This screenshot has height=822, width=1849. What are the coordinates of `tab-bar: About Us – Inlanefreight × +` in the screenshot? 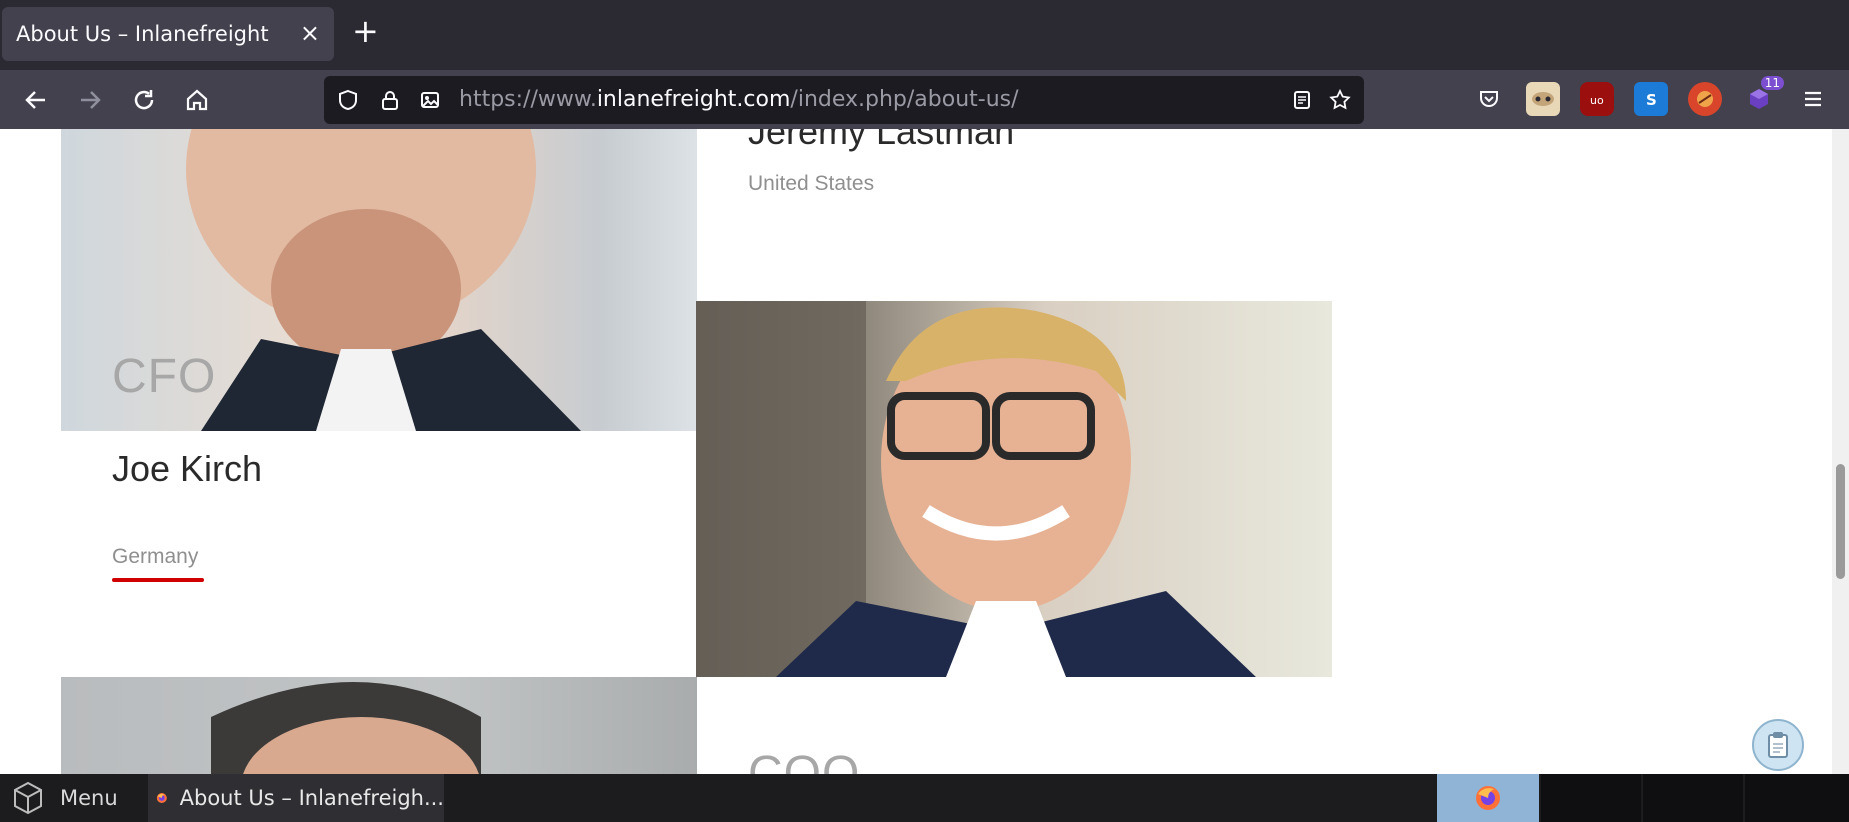 It's located at (924, 35).